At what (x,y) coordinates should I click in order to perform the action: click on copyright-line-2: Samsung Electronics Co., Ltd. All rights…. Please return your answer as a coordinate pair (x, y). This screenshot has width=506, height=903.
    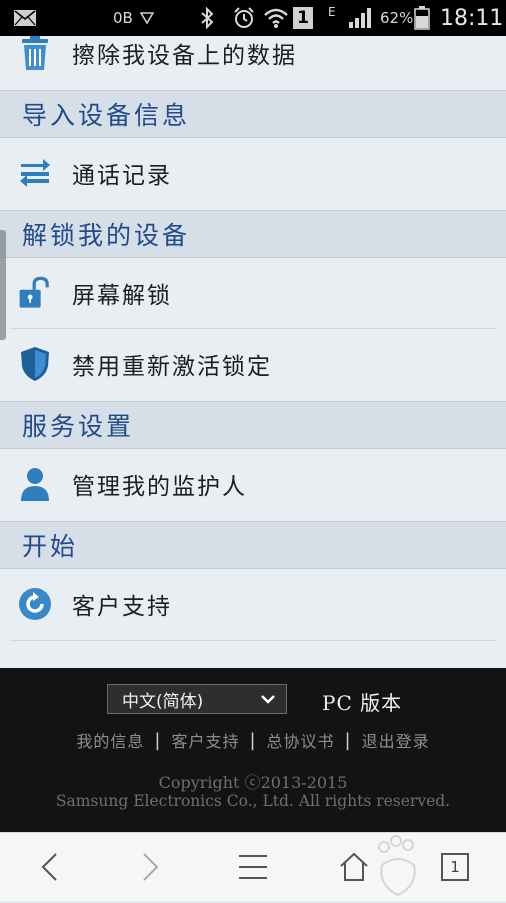
    Looking at the image, I should click on (253, 801).